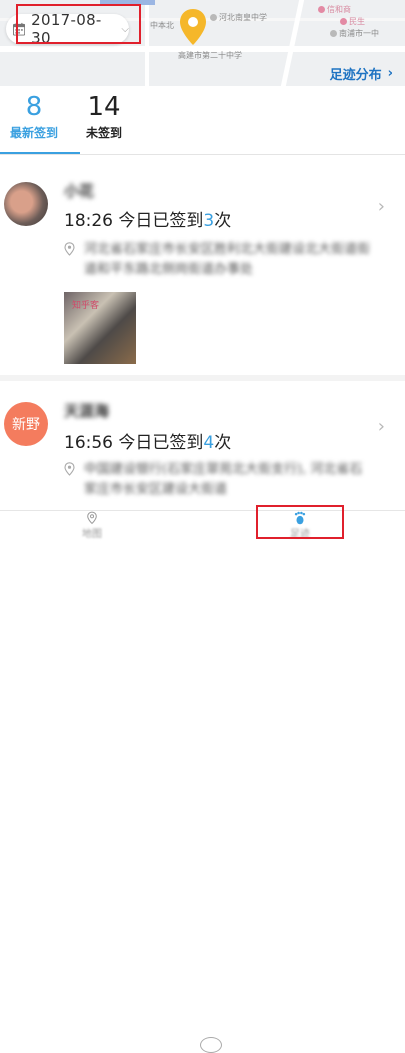  Describe the element at coordinates (223, 479) in the screenshot. I see `checkin-address: 中国建设银行(石家庄翠苑北大街支行), 河北省石家庄市长安区建设大街道` at that location.